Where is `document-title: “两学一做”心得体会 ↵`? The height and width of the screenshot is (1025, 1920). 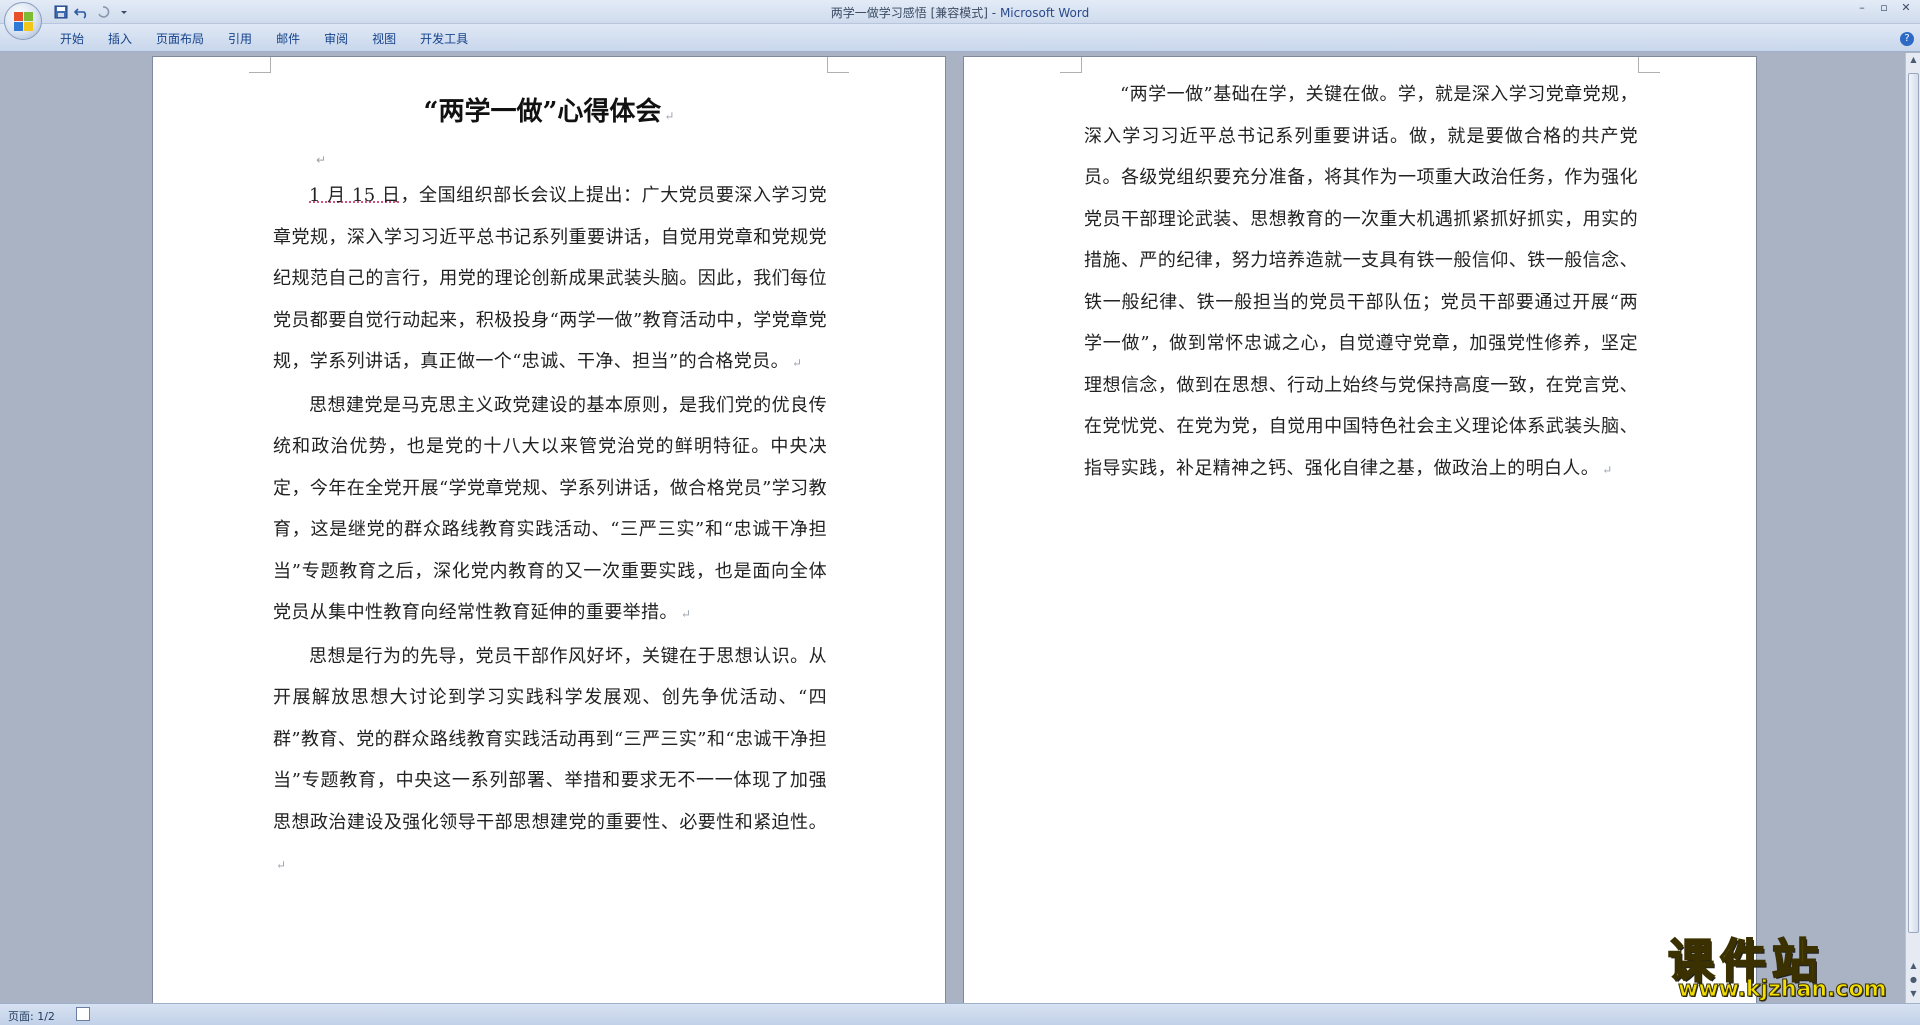 document-title: “两学一做”心得体会 ↵ is located at coordinates (549, 112).